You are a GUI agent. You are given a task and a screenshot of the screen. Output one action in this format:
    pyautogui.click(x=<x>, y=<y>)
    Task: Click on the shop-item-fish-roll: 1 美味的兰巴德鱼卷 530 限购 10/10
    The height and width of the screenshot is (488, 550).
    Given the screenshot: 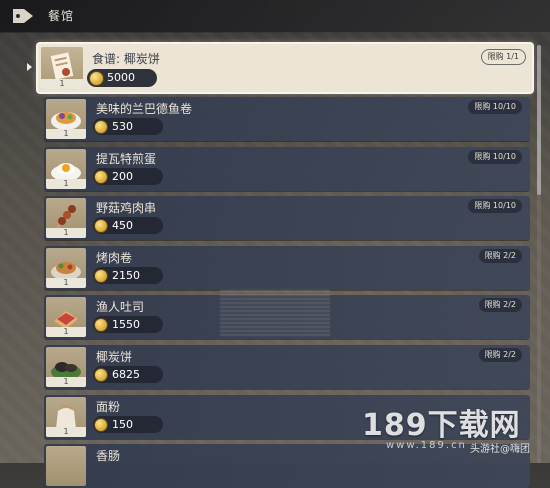 What is the action you would take?
    pyautogui.click(x=287, y=119)
    